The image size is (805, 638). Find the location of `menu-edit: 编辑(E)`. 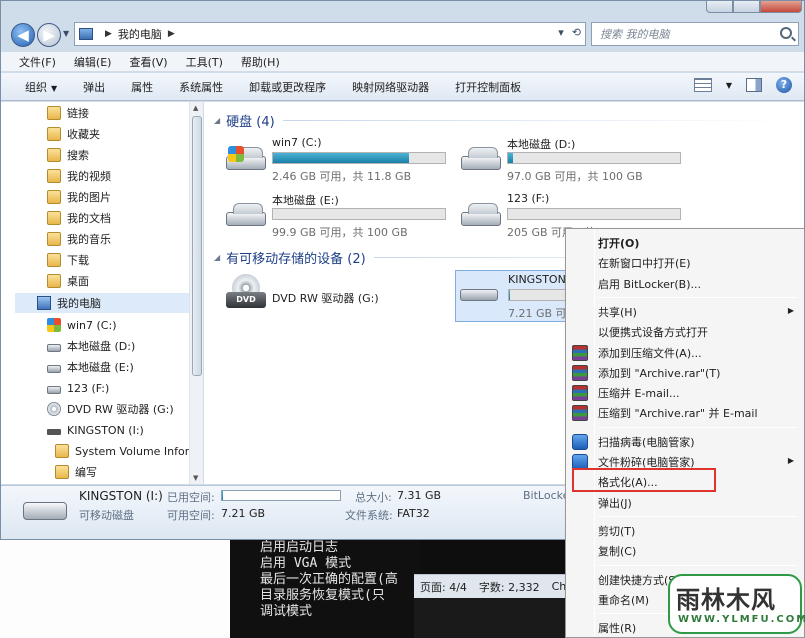

menu-edit: 编辑(E) is located at coordinates (93, 62).